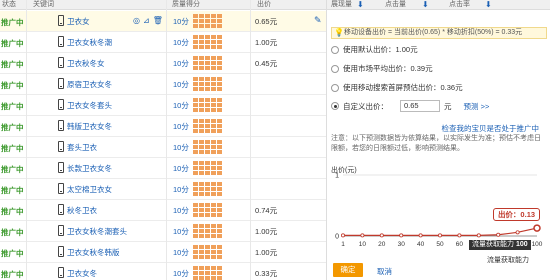 The width and height of the screenshot is (550, 280). I want to click on table-row: 推广中 长款卫衣女冬 10分, so click(163, 168).